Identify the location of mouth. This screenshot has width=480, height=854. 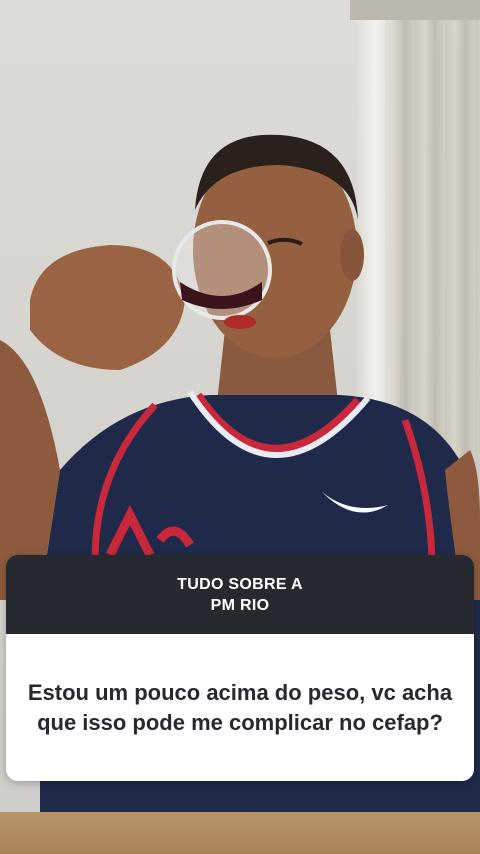
(240, 322).